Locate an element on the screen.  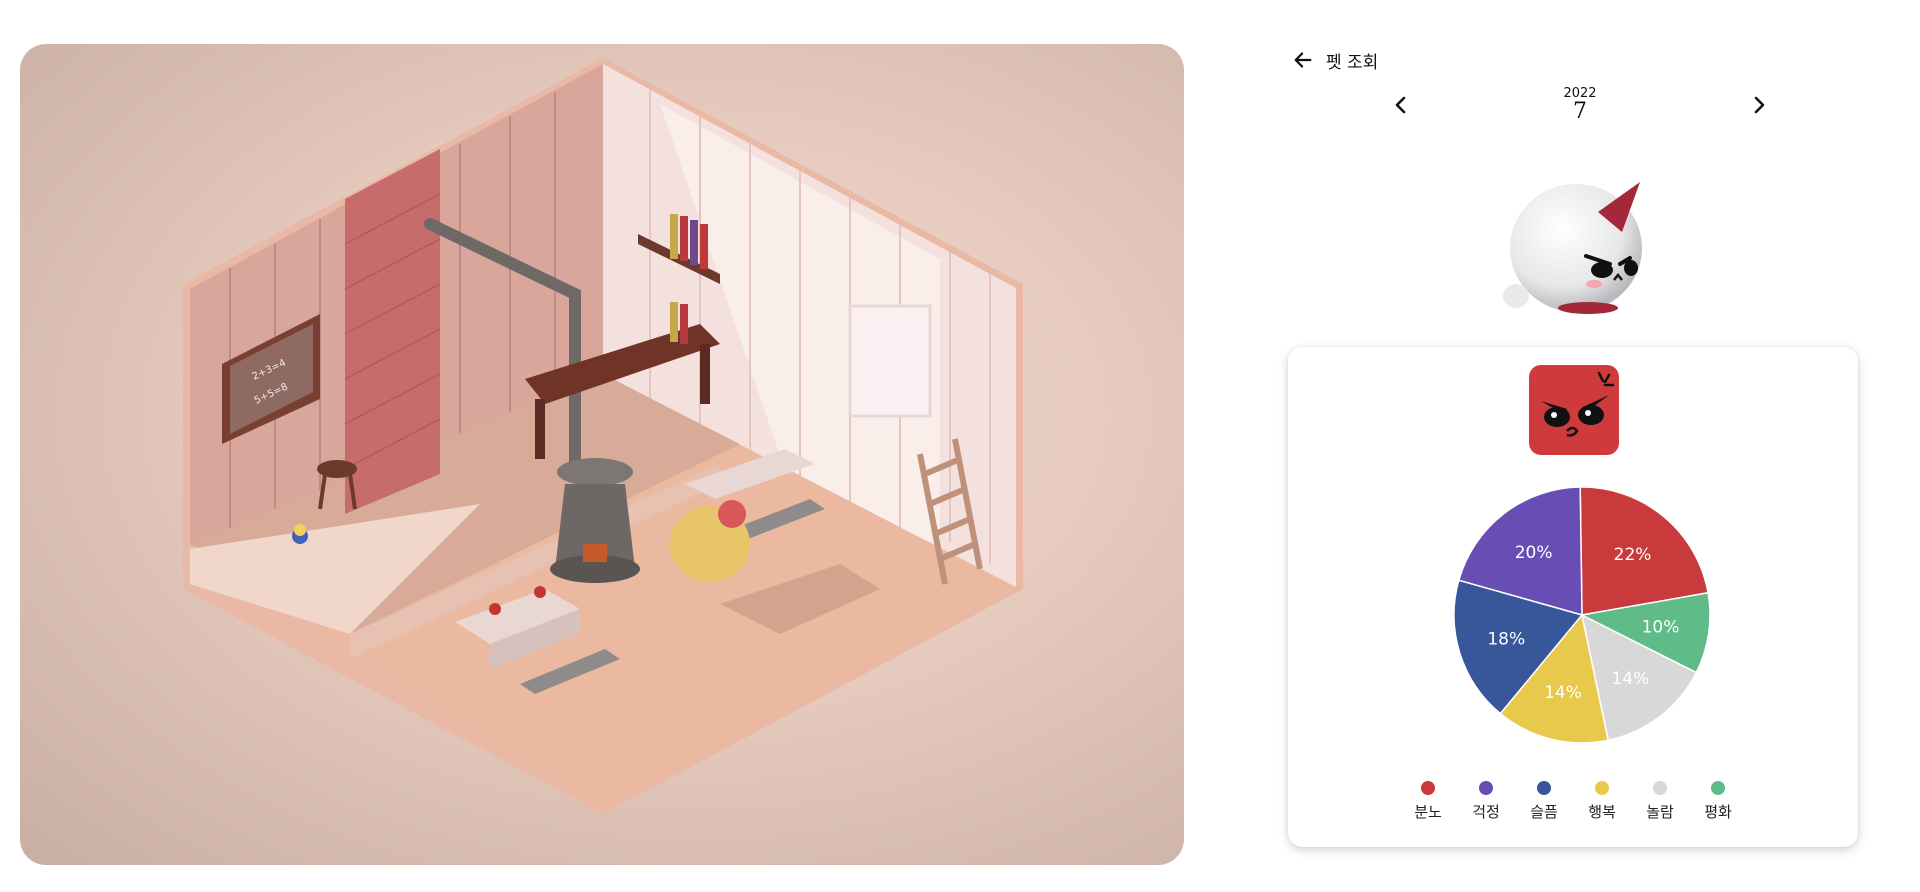
page-title: 펫 조회 is located at coordinates (1352, 62).